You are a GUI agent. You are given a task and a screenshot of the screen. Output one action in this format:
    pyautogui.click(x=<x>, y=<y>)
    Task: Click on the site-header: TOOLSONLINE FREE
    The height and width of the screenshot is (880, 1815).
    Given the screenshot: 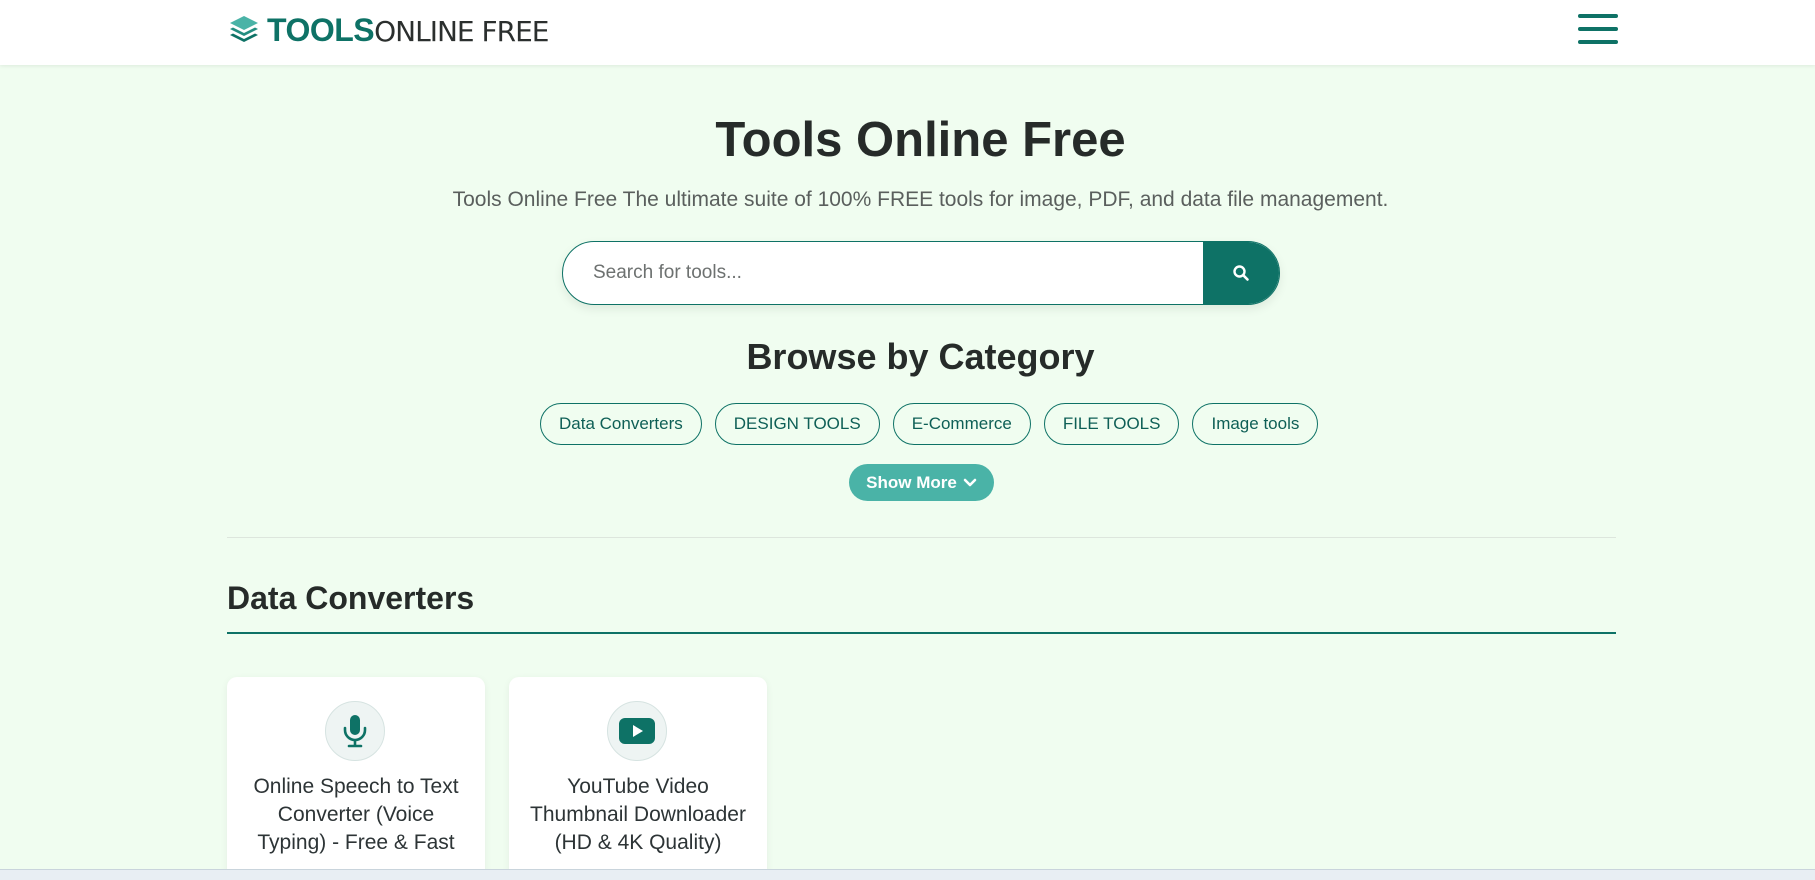 What is the action you would take?
    pyautogui.click(x=907, y=32)
    